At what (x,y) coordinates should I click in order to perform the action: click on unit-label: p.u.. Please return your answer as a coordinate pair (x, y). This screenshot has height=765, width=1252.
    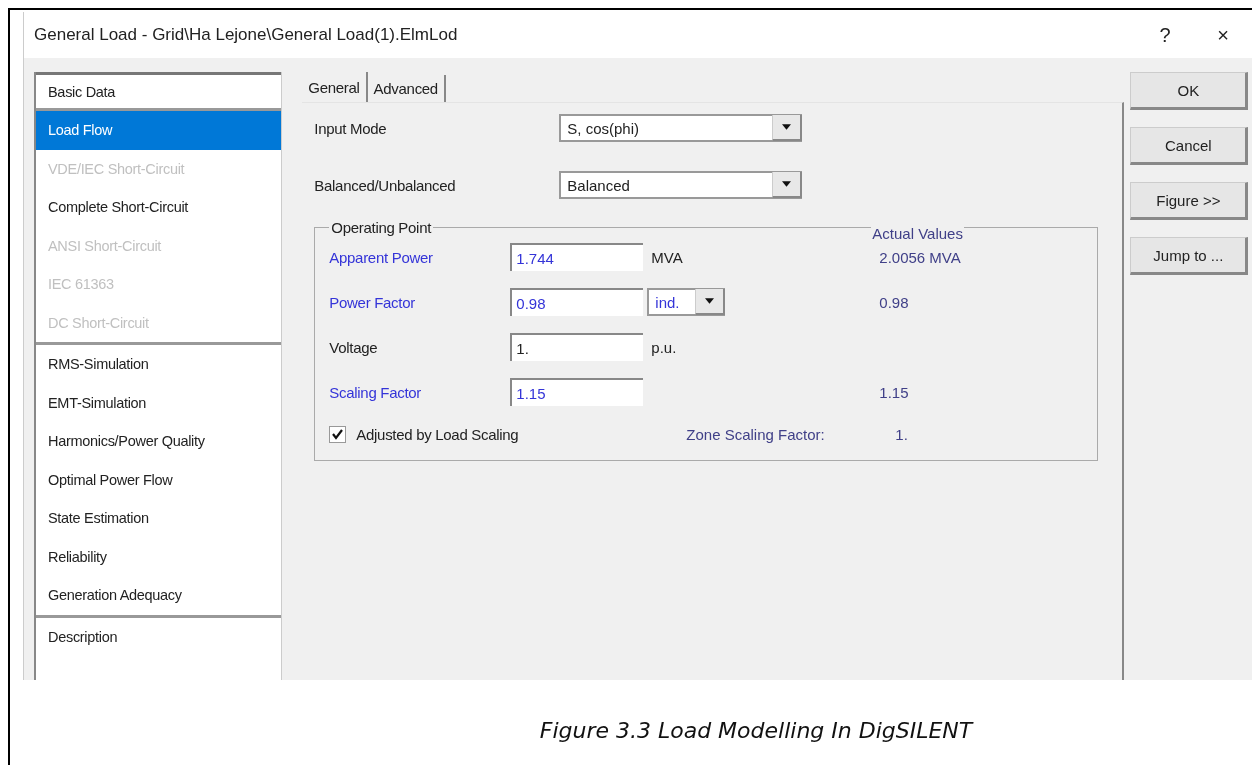
    Looking at the image, I should click on (664, 347).